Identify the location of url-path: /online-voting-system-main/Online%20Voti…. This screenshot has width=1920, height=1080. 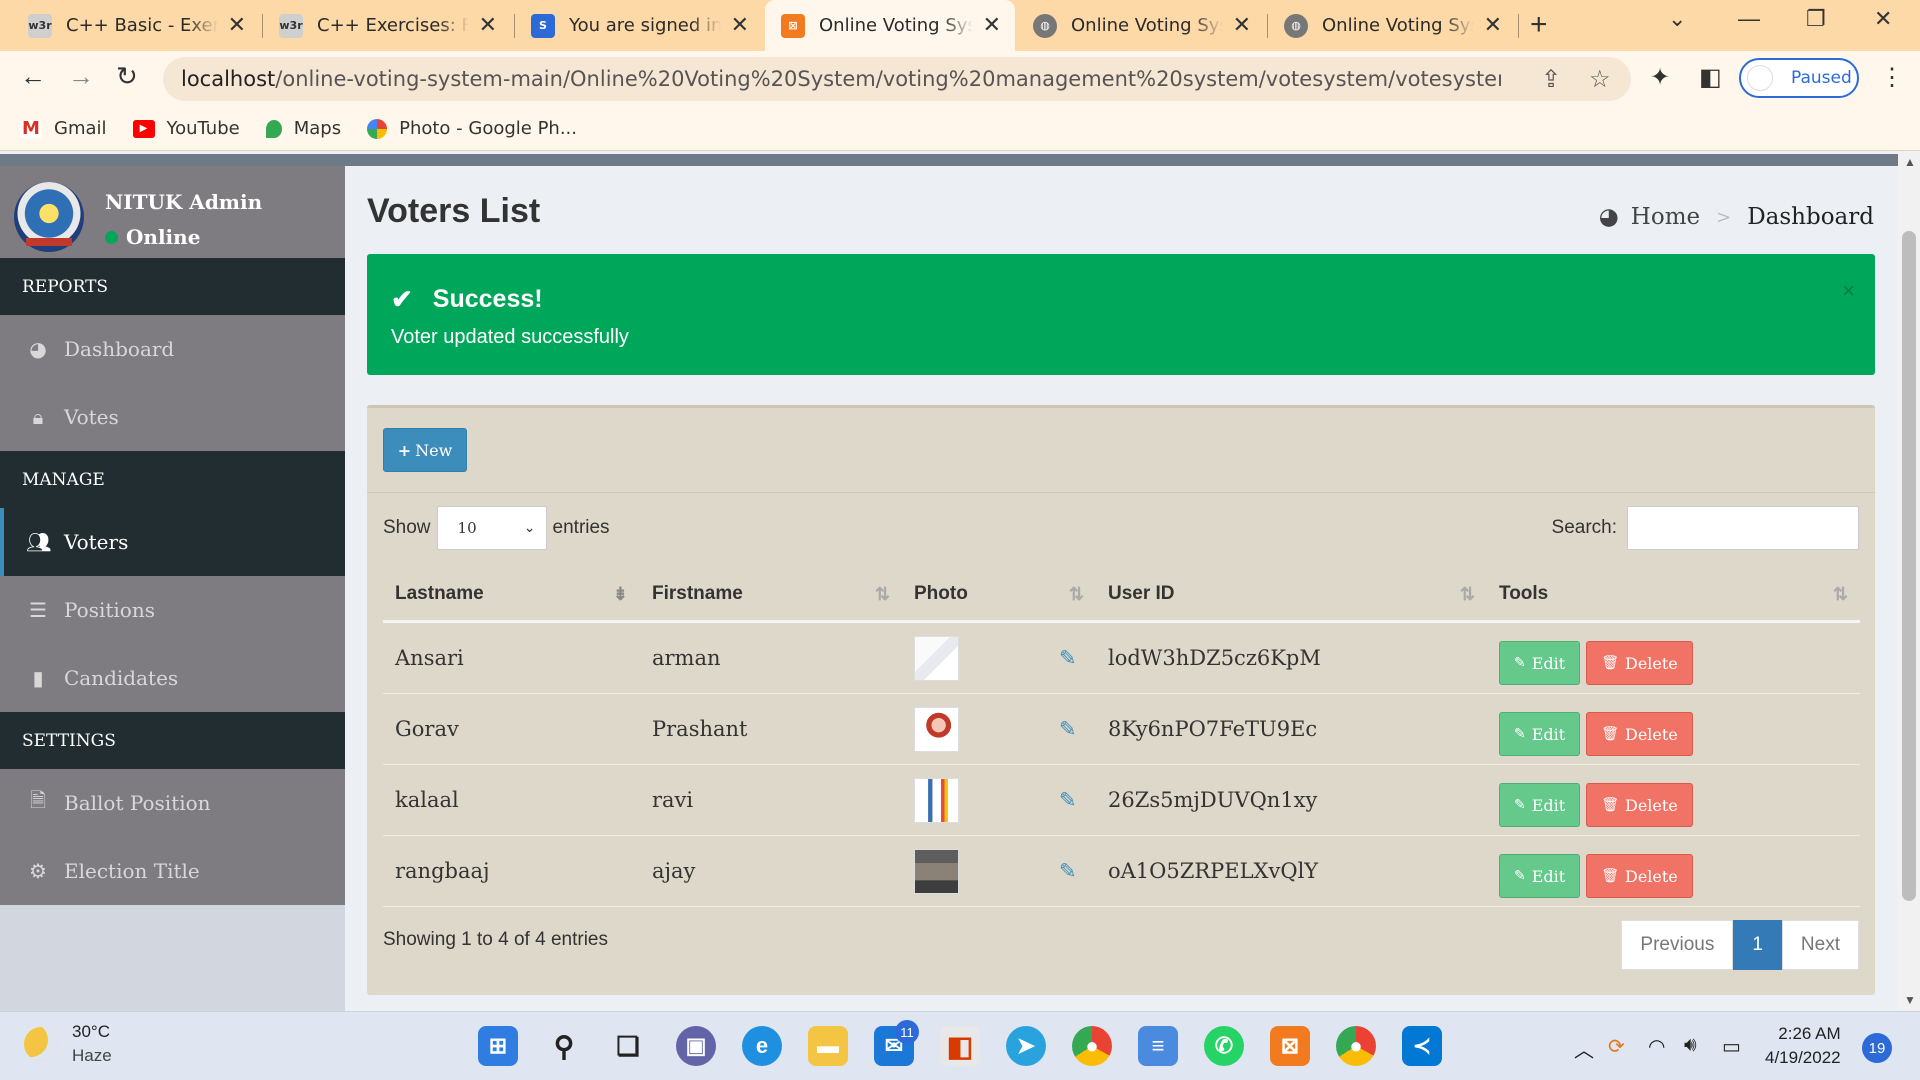
(888, 79).